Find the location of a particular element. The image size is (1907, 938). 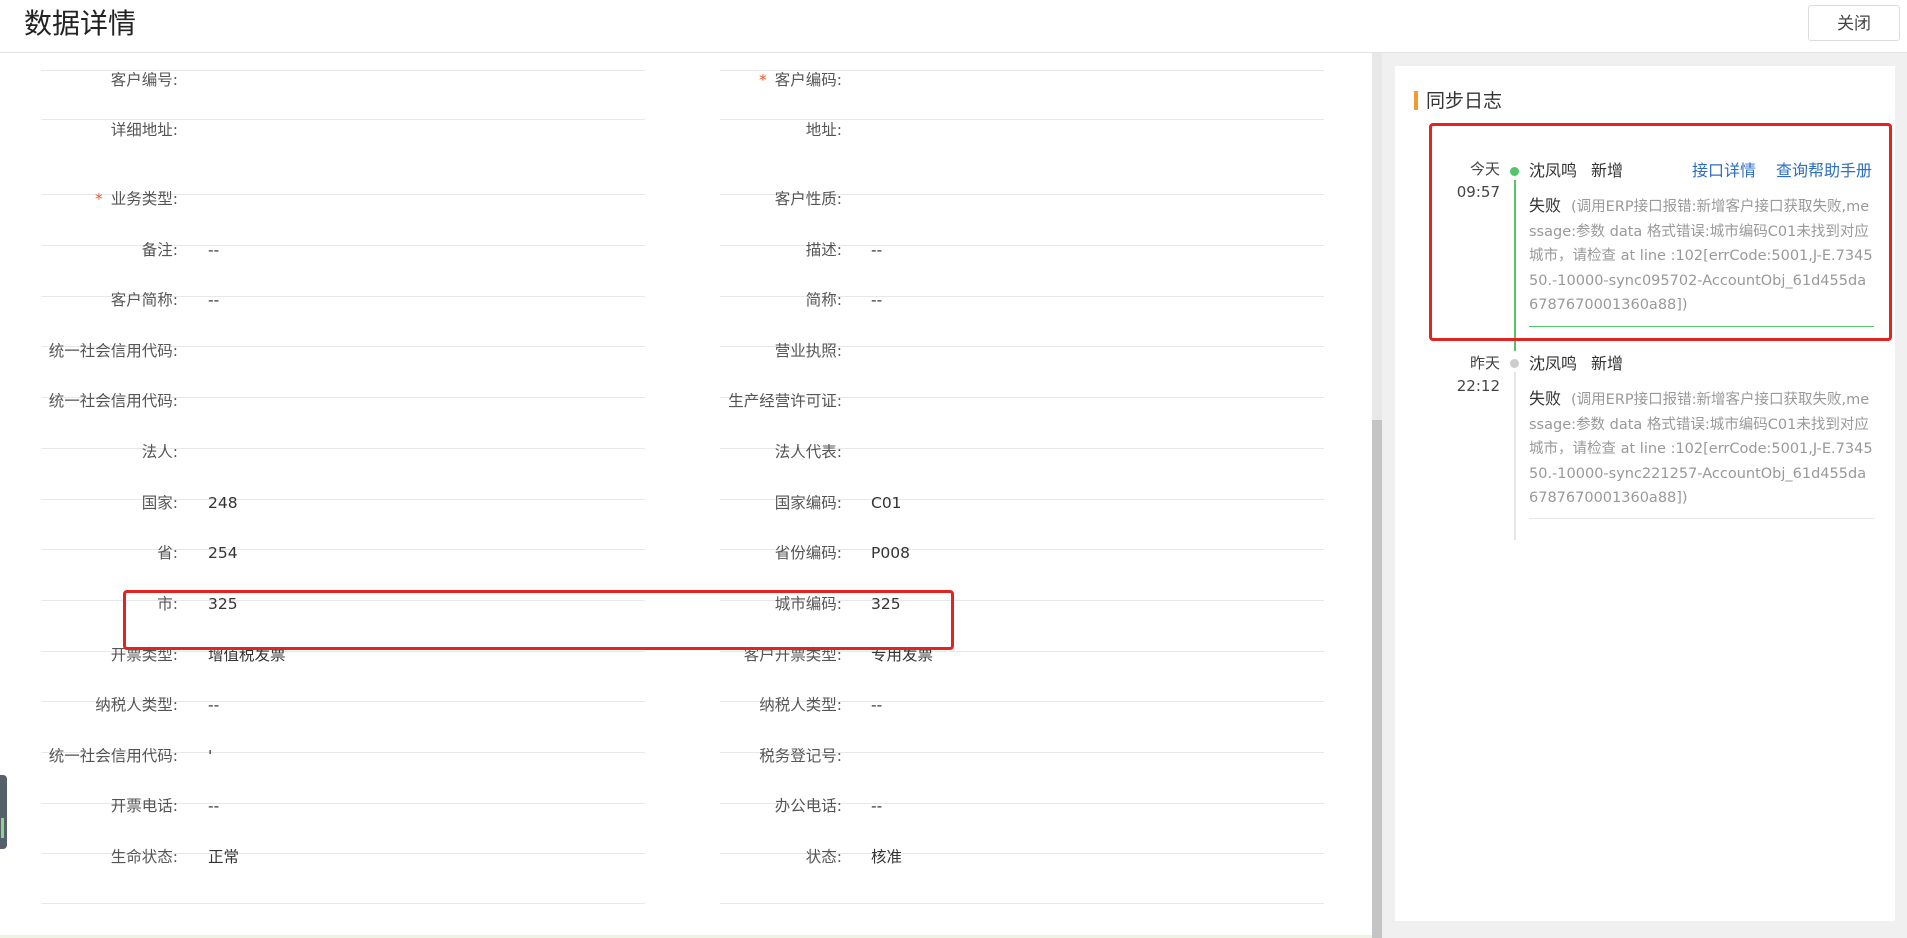

field-label: 省: is located at coordinates (167, 553).